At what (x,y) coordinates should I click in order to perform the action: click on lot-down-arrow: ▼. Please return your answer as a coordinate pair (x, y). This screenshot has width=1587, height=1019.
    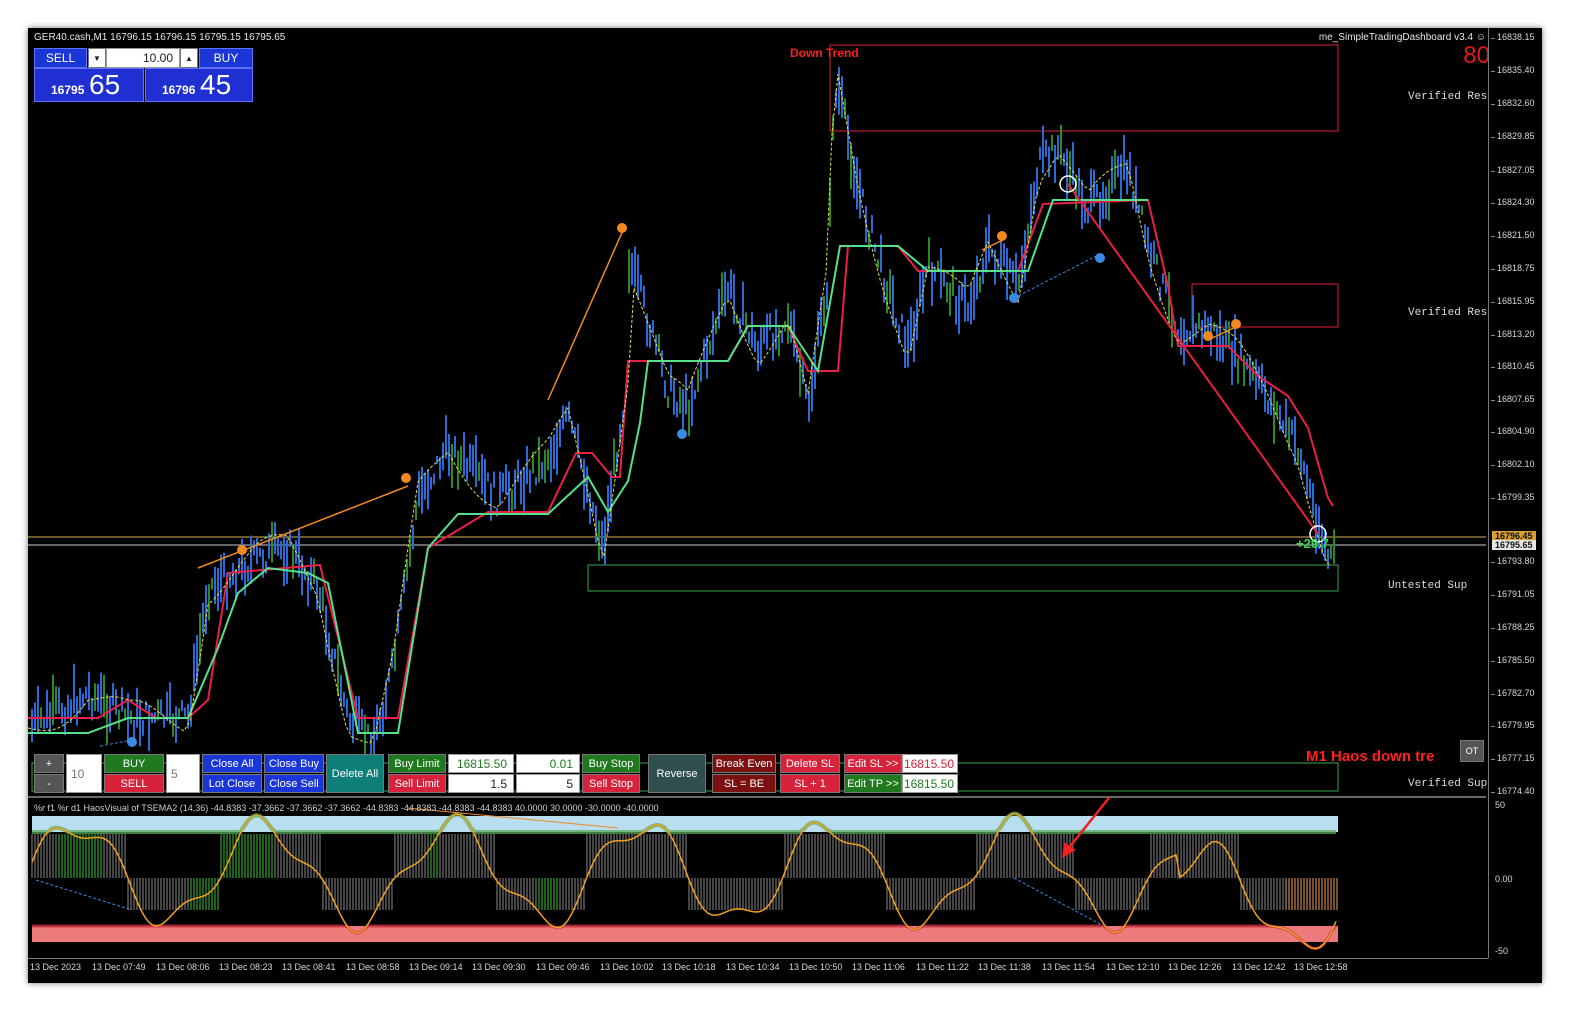
    Looking at the image, I should click on (97, 58).